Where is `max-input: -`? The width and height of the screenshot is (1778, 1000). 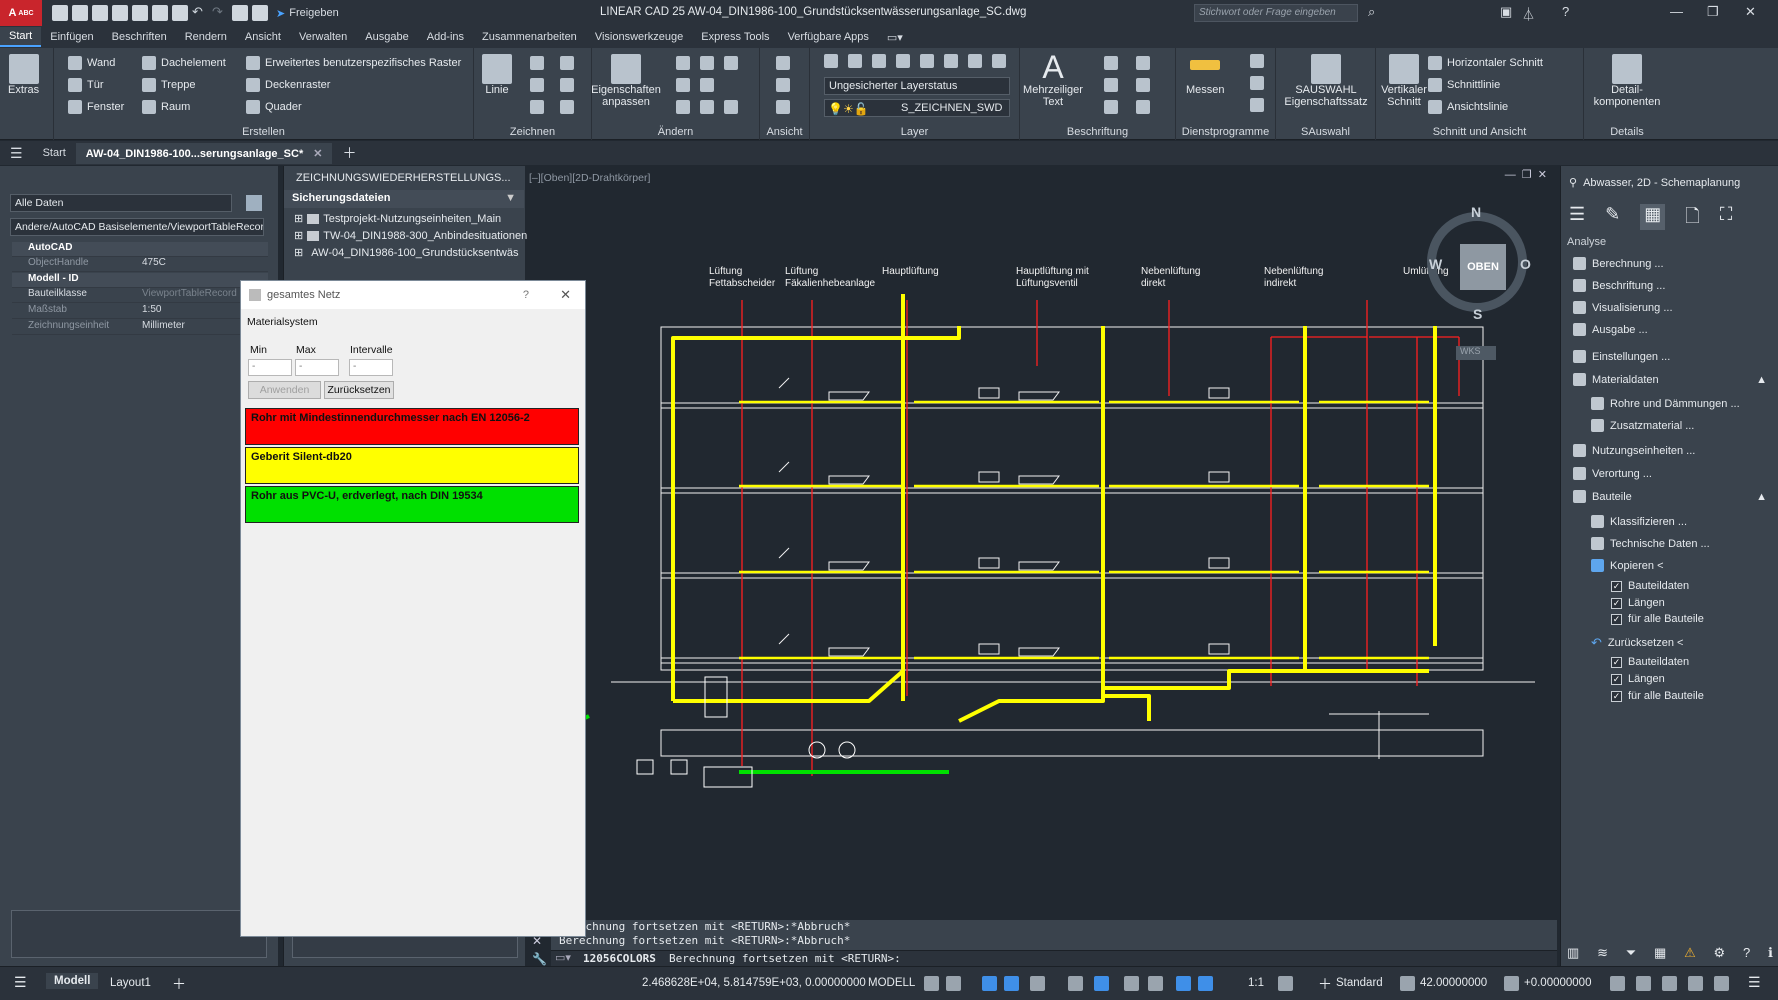 max-input: - is located at coordinates (317, 367).